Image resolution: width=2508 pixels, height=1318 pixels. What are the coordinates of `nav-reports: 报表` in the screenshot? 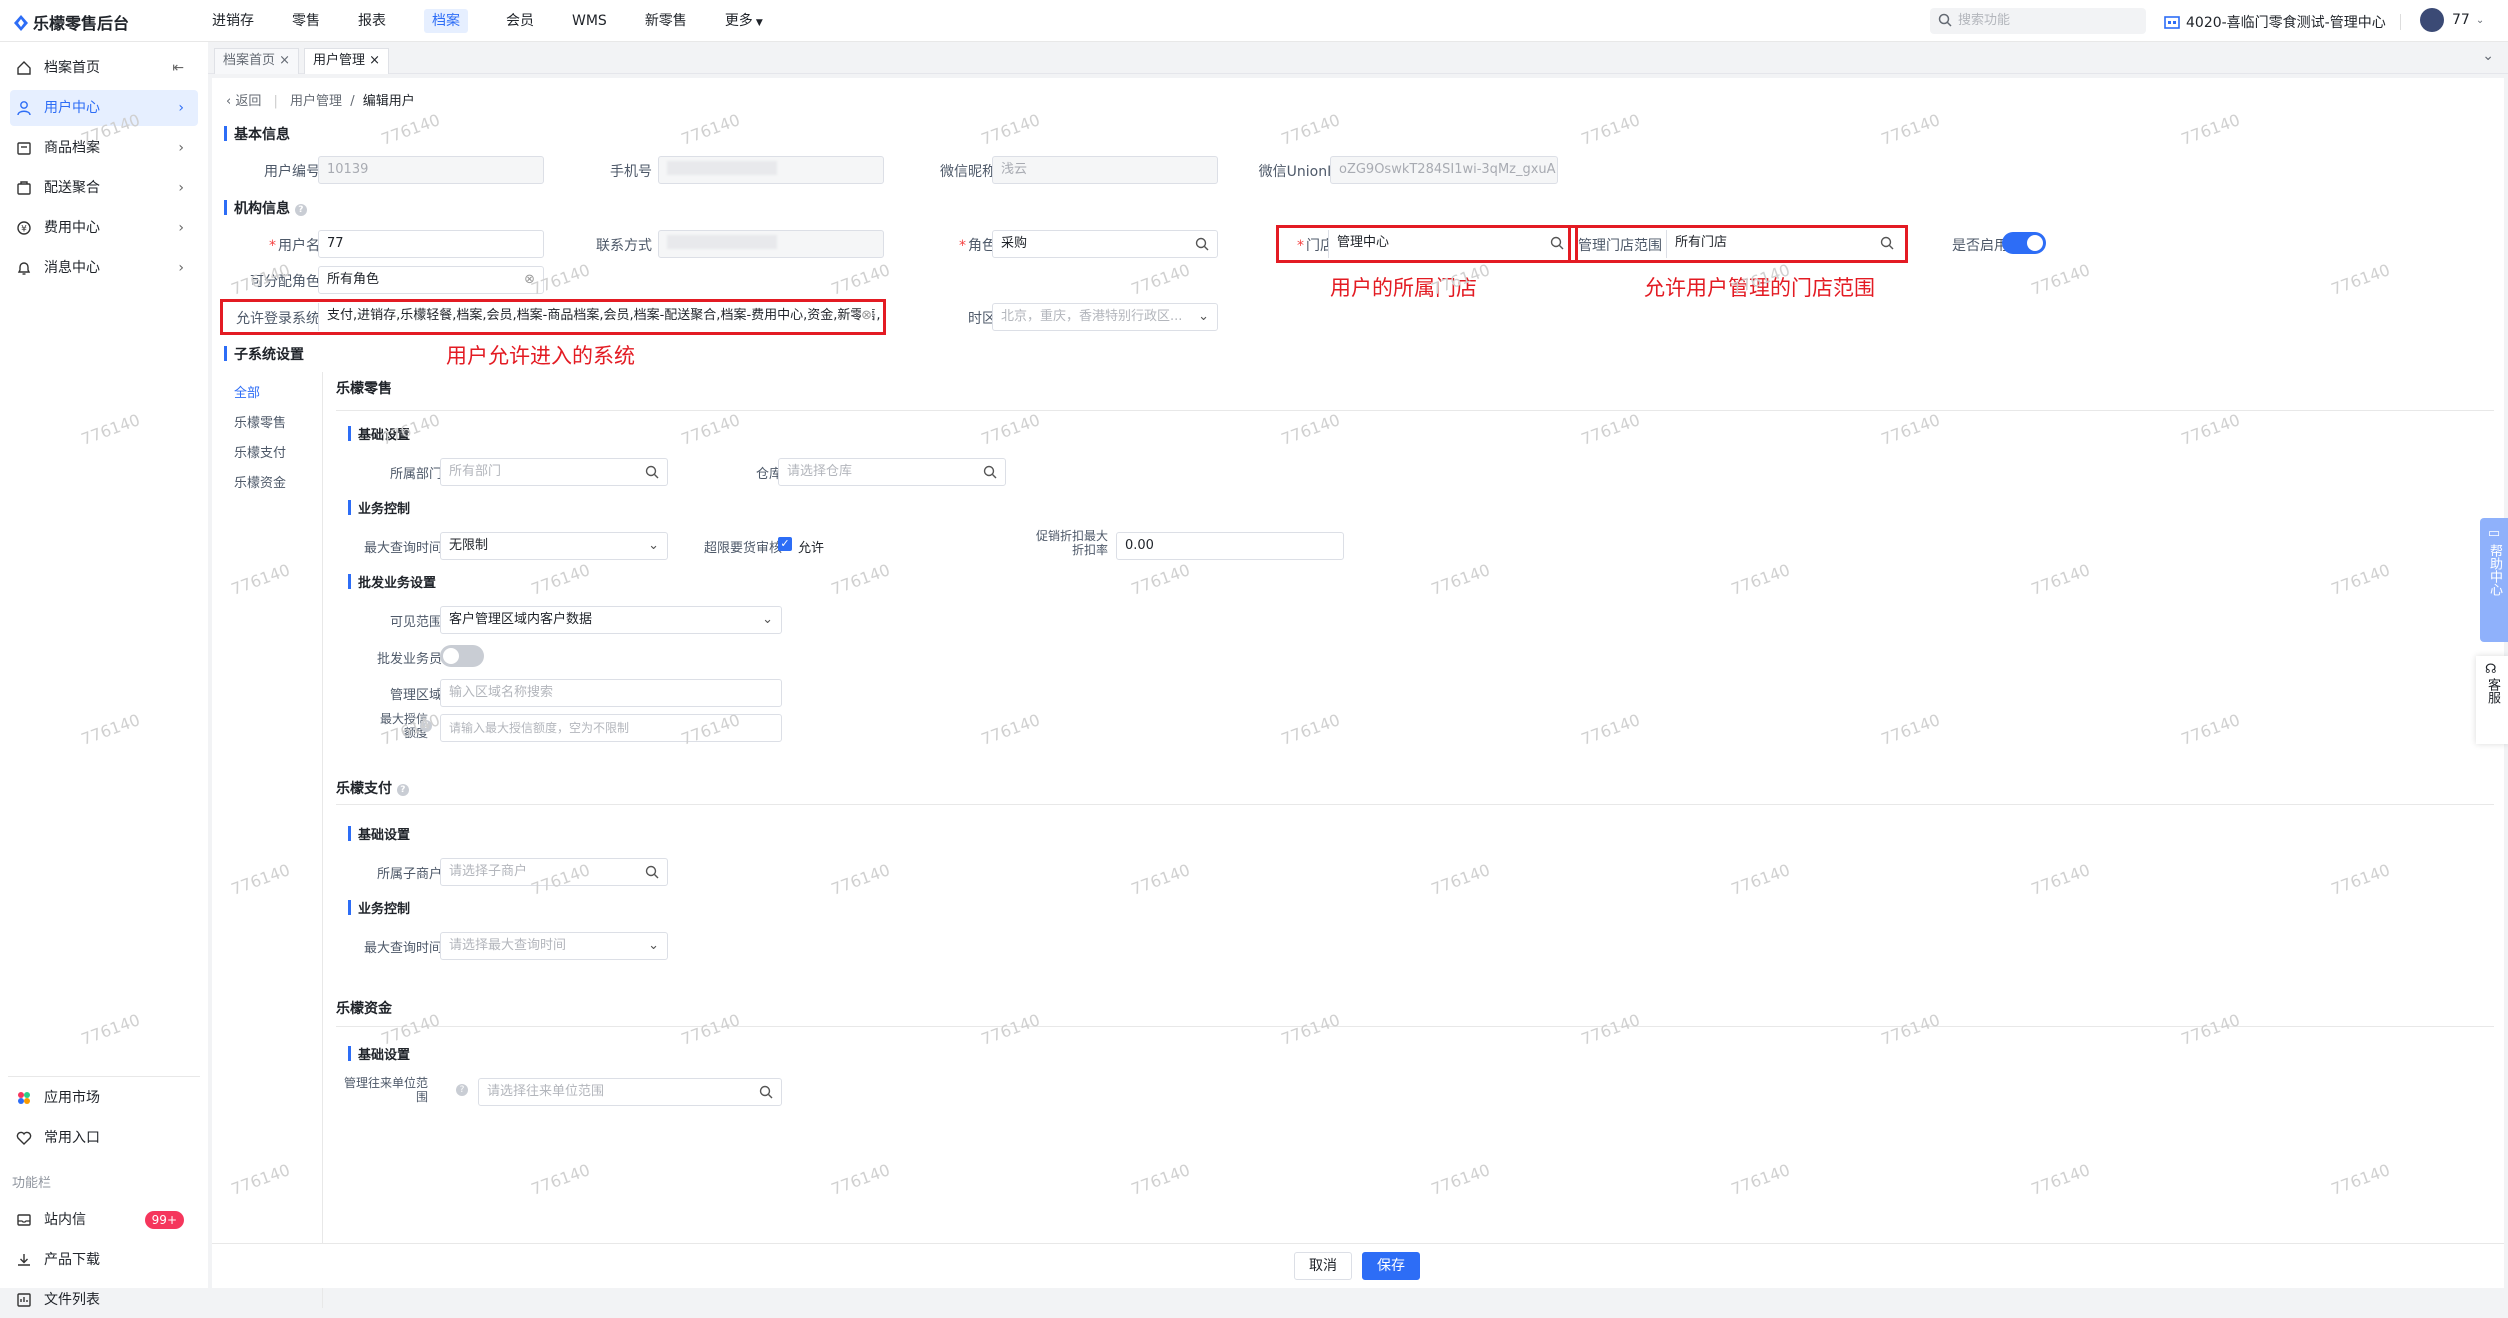 It's located at (372, 21).